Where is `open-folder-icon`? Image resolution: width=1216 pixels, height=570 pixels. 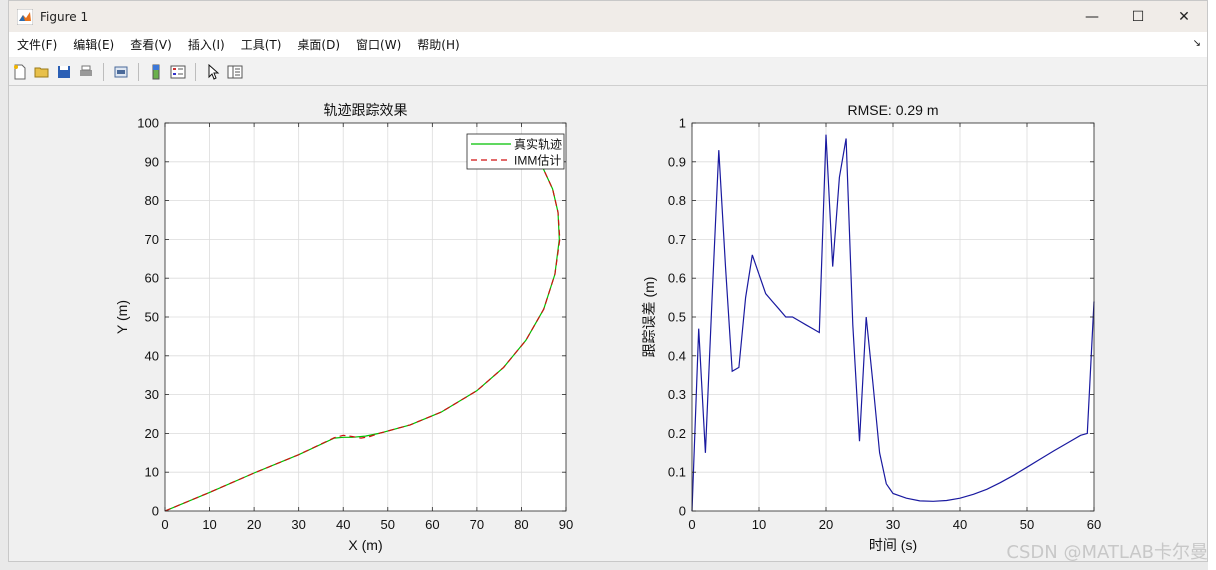
open-folder-icon is located at coordinates (41, 72).